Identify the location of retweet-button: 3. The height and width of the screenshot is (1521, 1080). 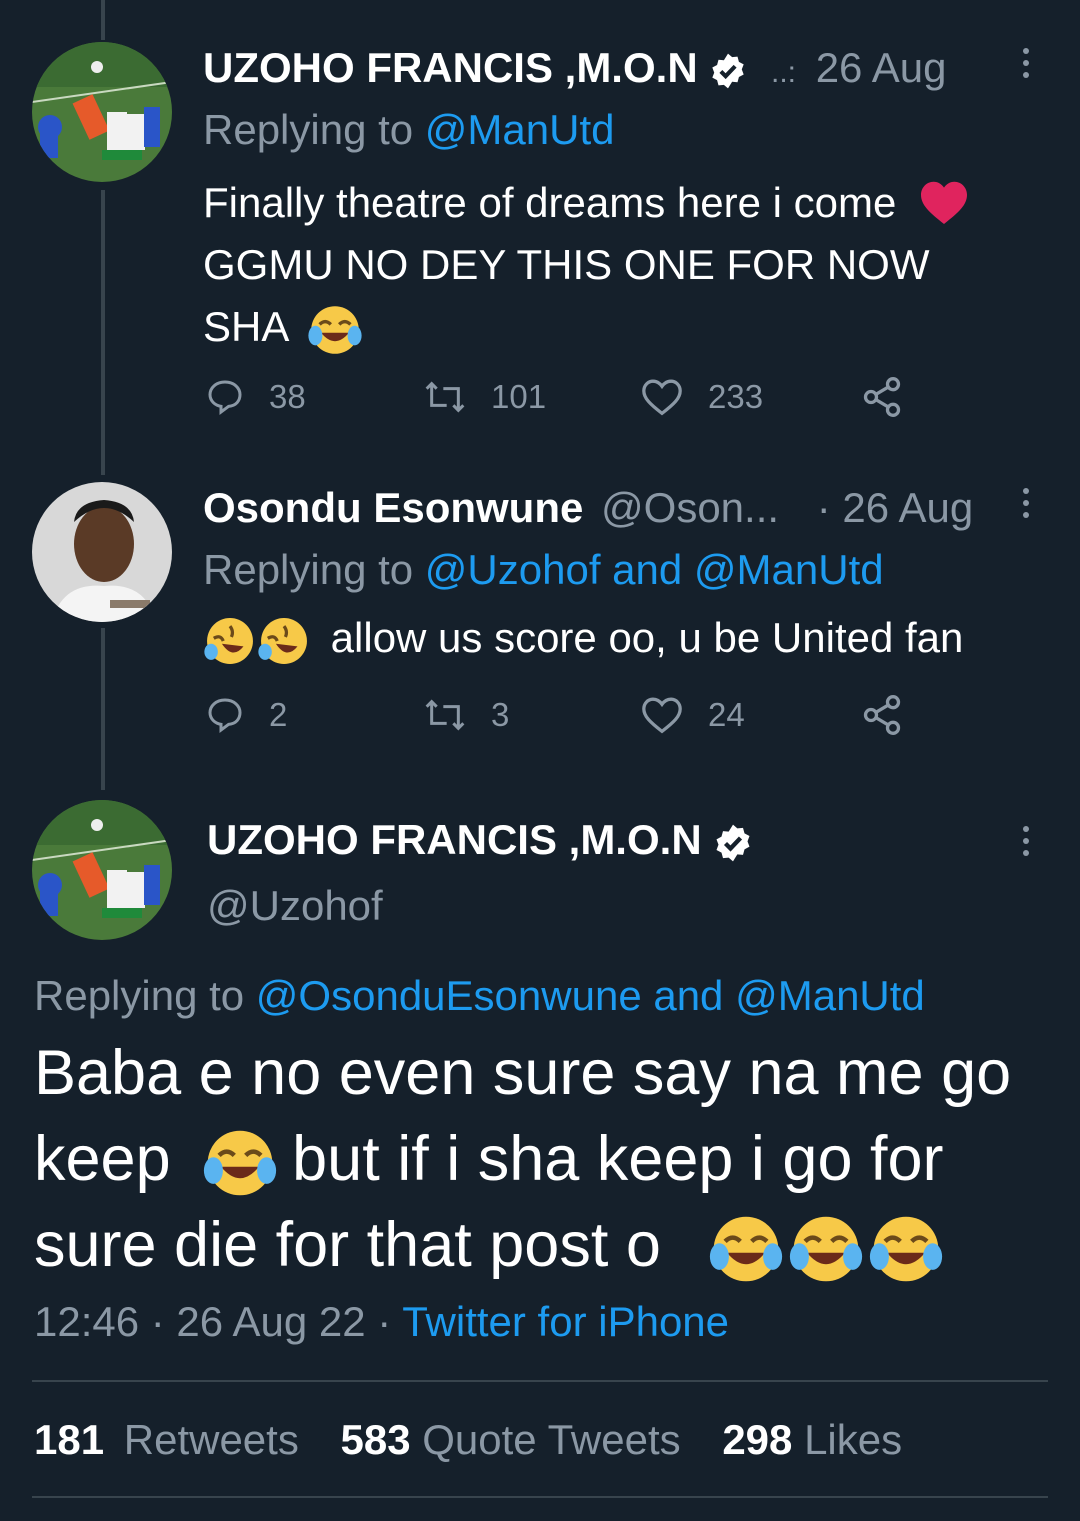
(466, 715).